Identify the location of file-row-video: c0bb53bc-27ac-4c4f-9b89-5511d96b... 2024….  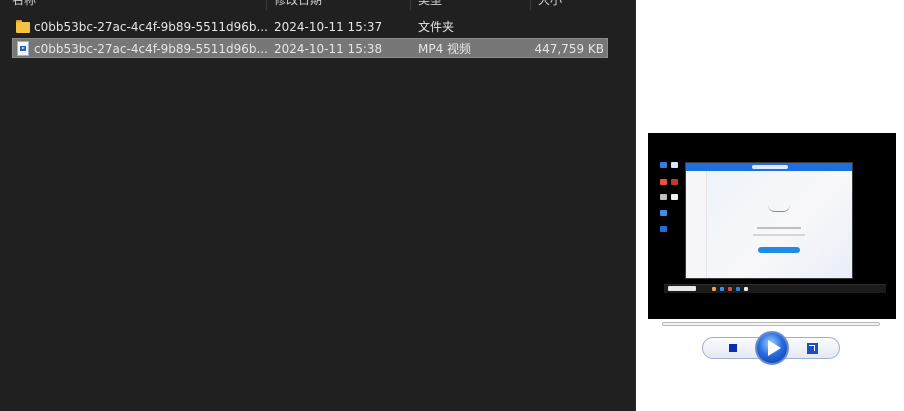
(310, 48).